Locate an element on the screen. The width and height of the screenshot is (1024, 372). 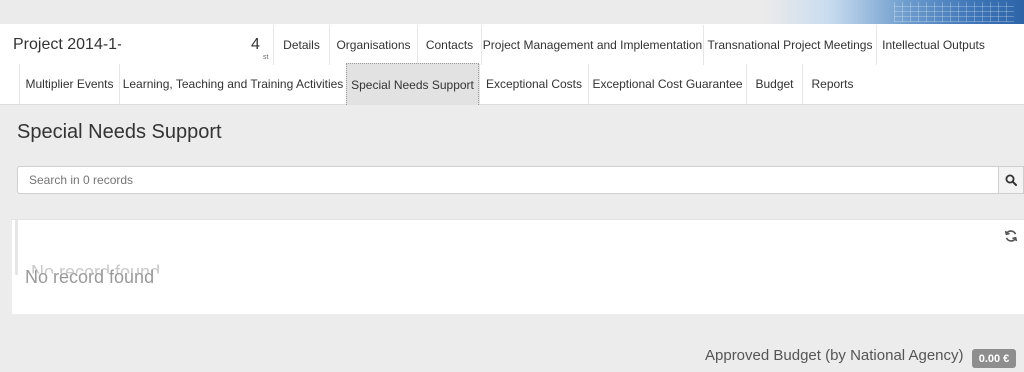
tab-reports: Reports is located at coordinates (832, 84).